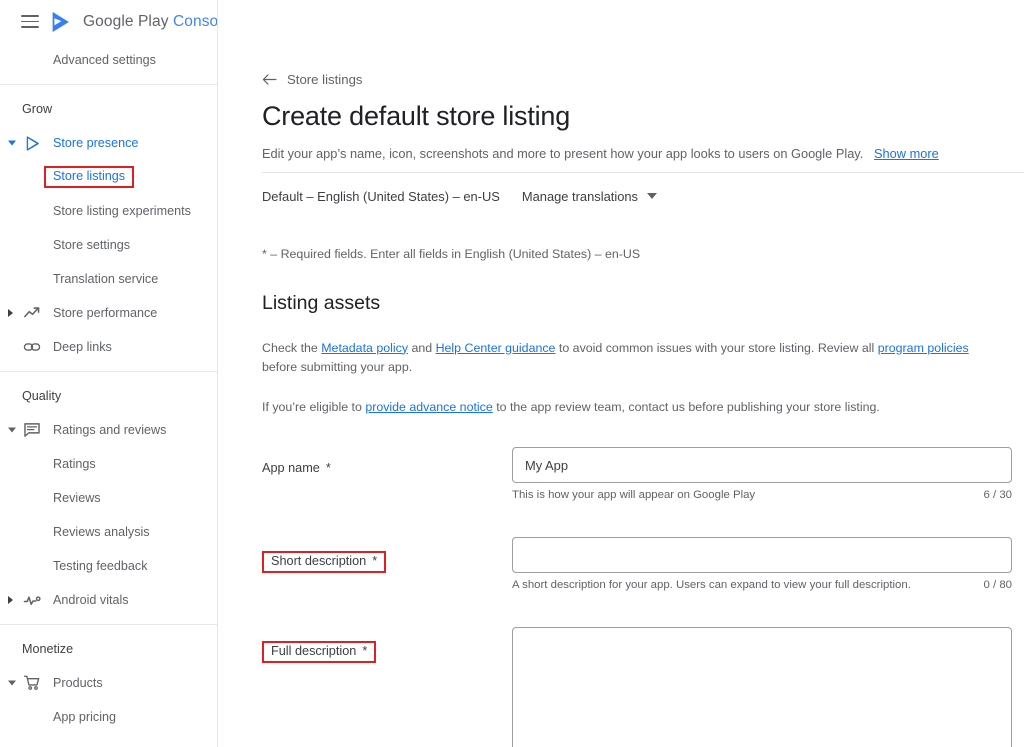 This screenshot has height=747, width=1024. What do you see at coordinates (762, 465) in the screenshot?
I see `app-name-input` at bounding box center [762, 465].